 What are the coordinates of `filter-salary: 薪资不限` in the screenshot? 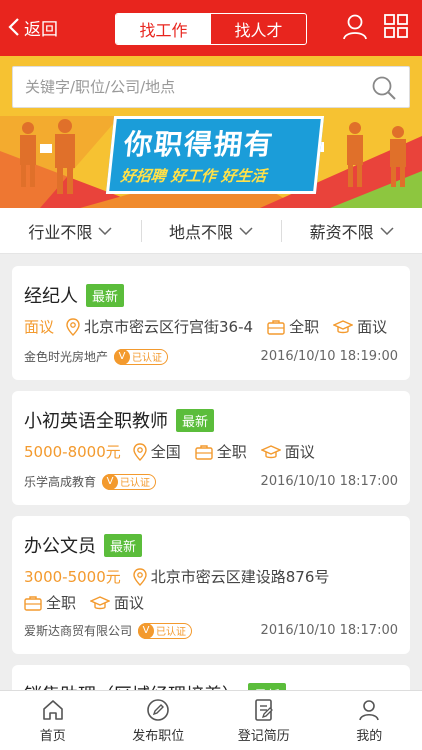 It's located at (351, 230).